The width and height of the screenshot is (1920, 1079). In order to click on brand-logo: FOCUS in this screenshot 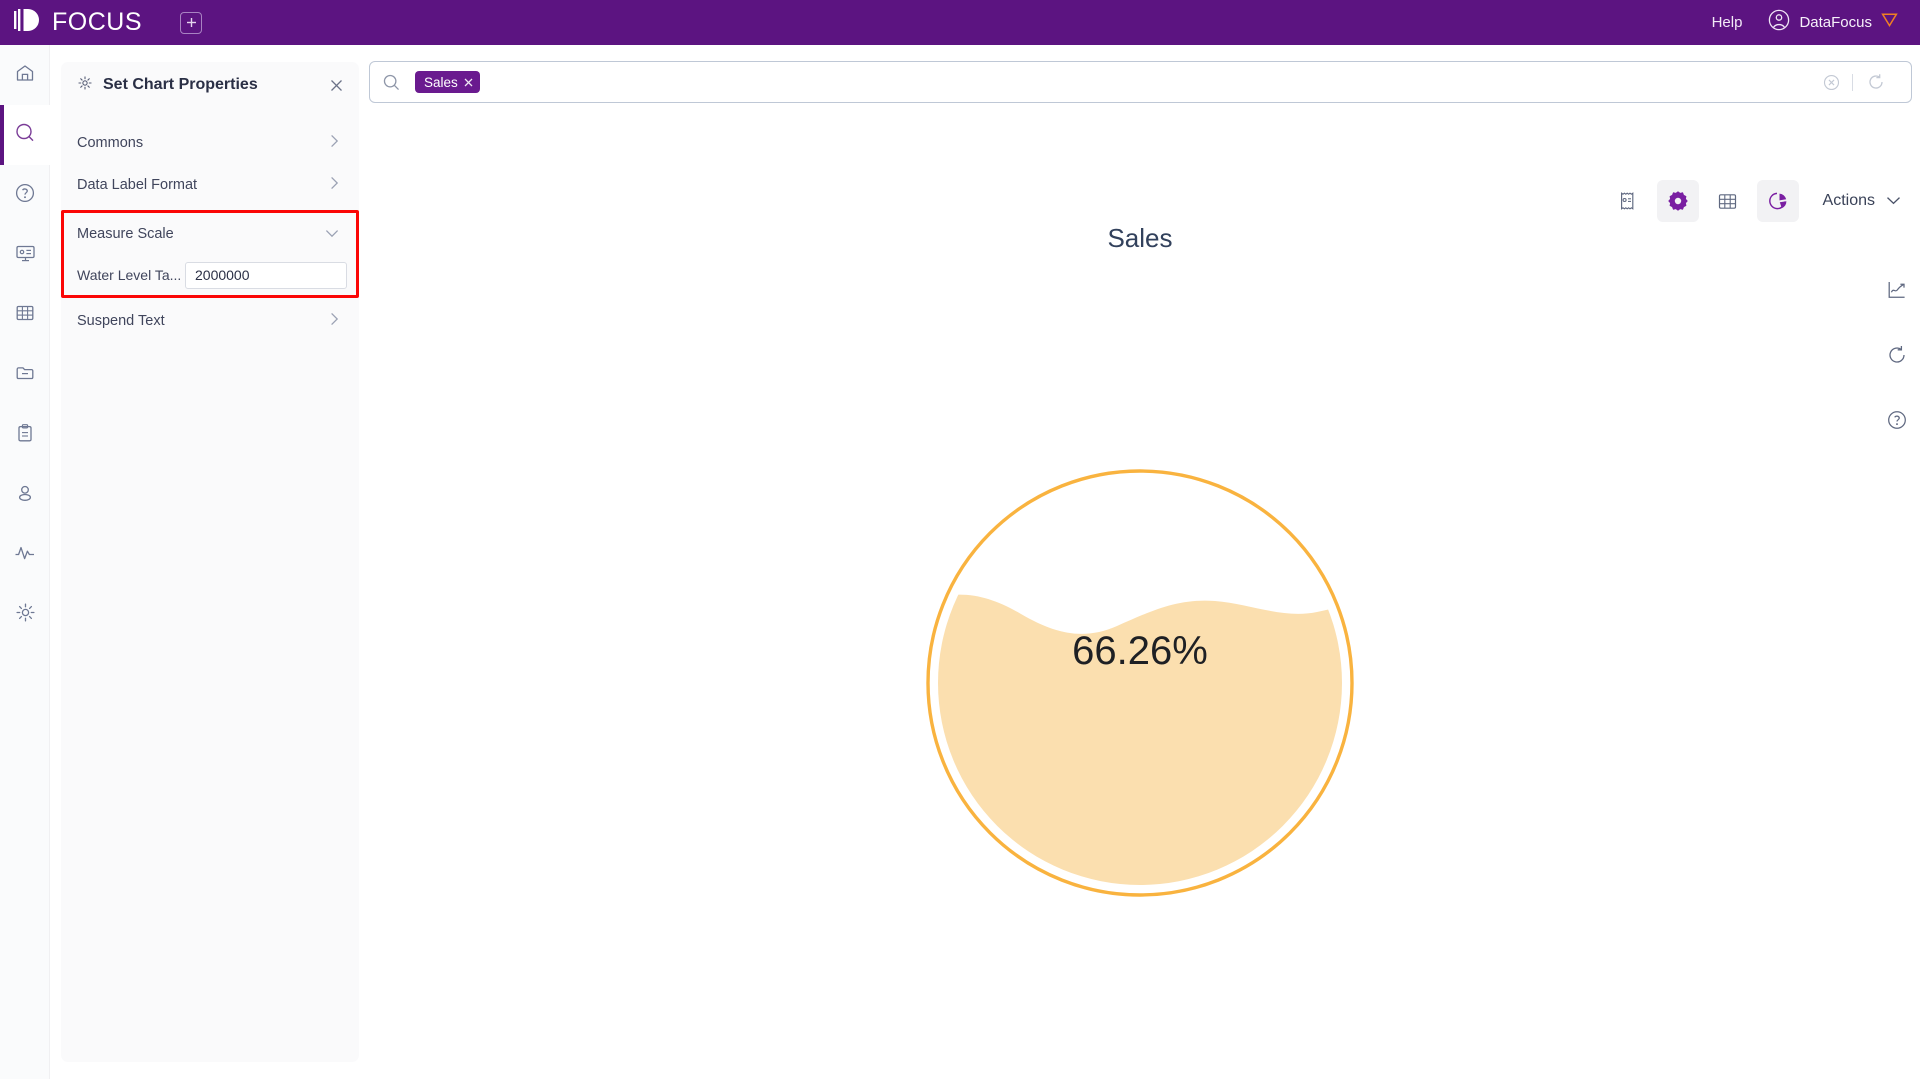, I will do `click(78, 22)`.